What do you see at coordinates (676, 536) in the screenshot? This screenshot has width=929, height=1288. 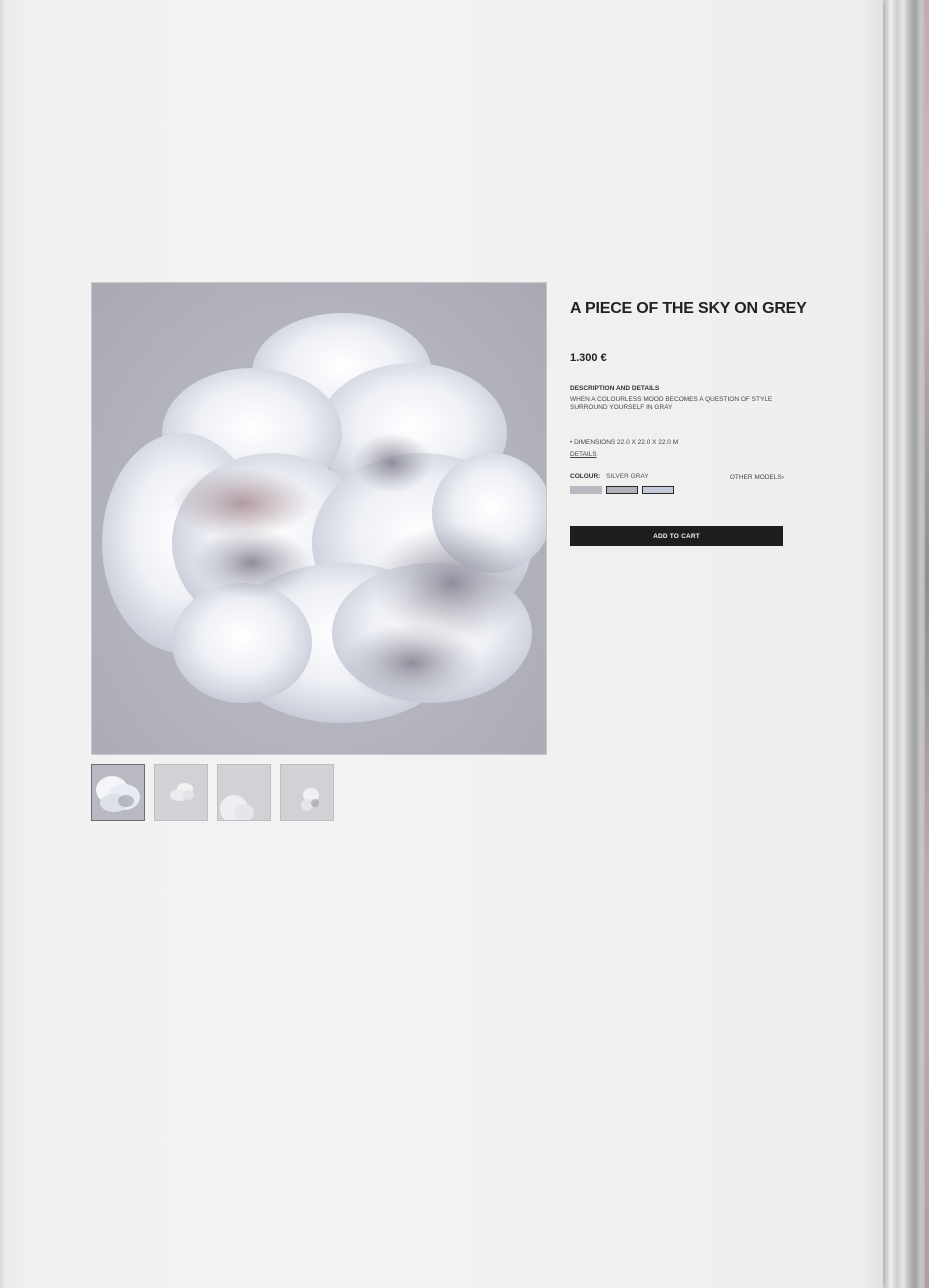 I see `add-to-cart-button: ADD TO CART` at bounding box center [676, 536].